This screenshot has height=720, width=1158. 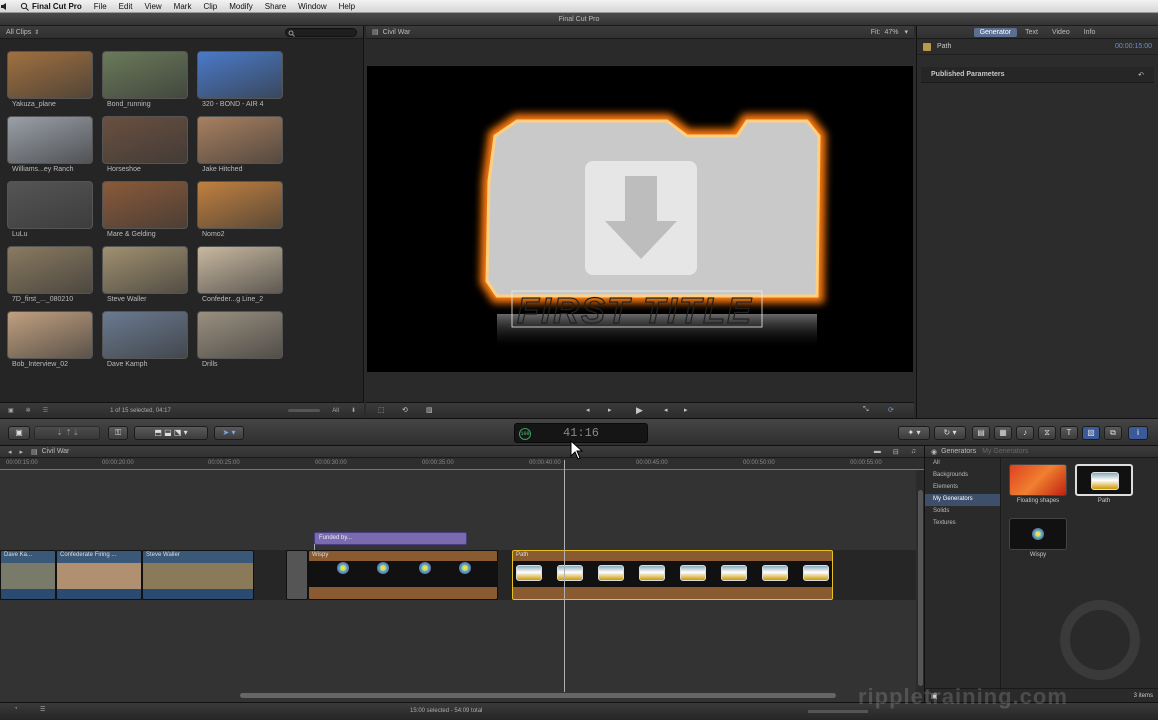 What do you see at coordinates (42, 709) in the screenshot?
I see `timeline-index-icon: ☰` at bounding box center [42, 709].